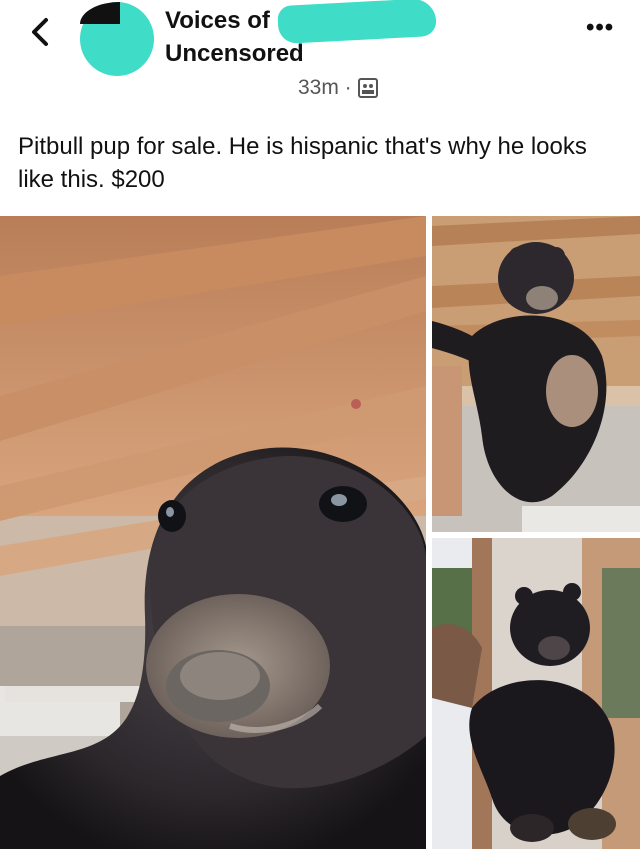  I want to click on bear-ceiling-image, so click(536, 374).